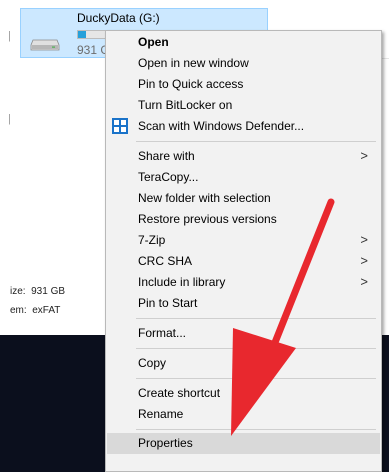  I want to click on menu-item-label: Pin to Start, so click(168, 303).